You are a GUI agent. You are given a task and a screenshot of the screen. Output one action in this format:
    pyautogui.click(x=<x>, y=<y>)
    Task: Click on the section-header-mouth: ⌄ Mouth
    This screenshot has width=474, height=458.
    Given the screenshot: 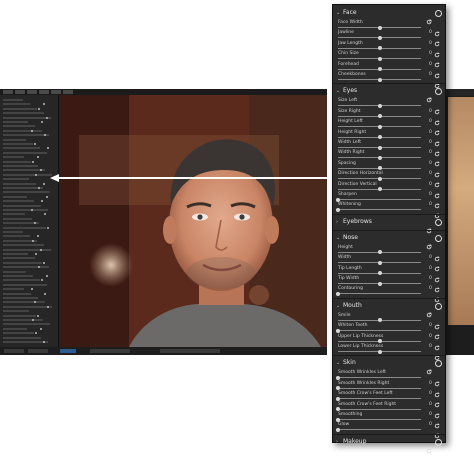 What is the action you would take?
    pyautogui.click(x=389, y=309)
    